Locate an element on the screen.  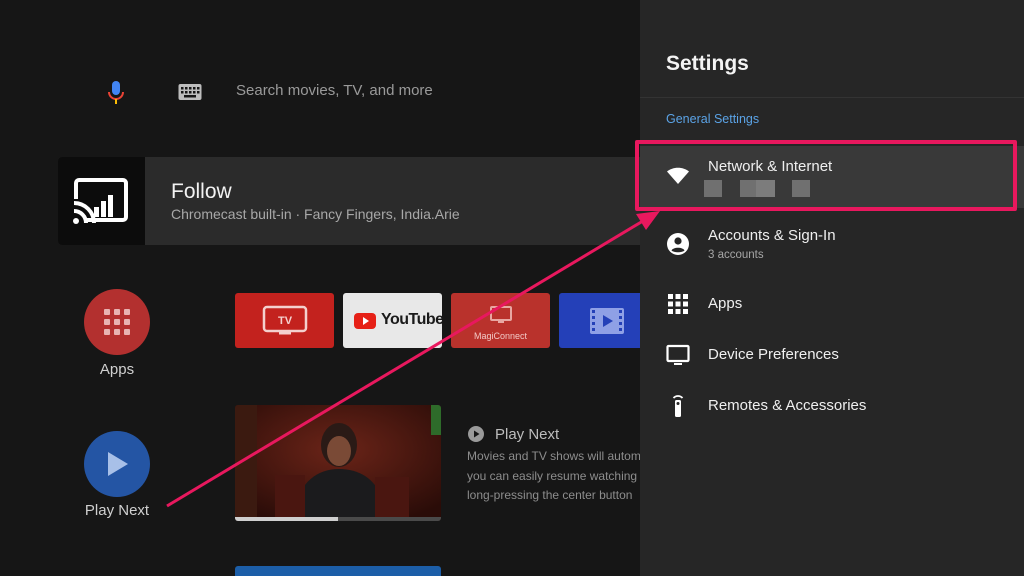
youtube-tile-label: YouTube is located at coordinates (411, 319).